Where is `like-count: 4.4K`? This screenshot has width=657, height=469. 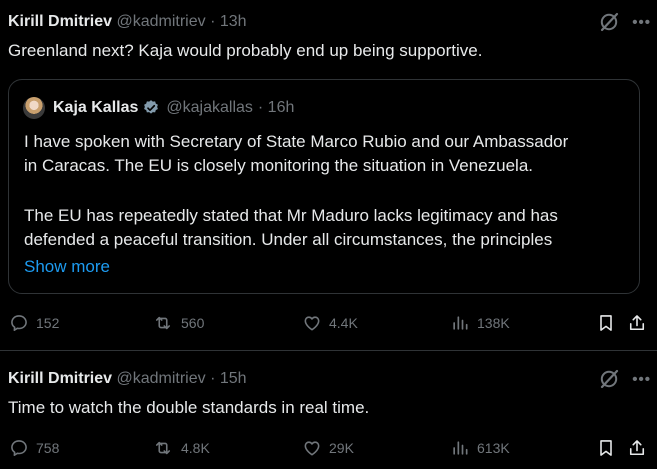
like-count: 4.4K is located at coordinates (343, 323).